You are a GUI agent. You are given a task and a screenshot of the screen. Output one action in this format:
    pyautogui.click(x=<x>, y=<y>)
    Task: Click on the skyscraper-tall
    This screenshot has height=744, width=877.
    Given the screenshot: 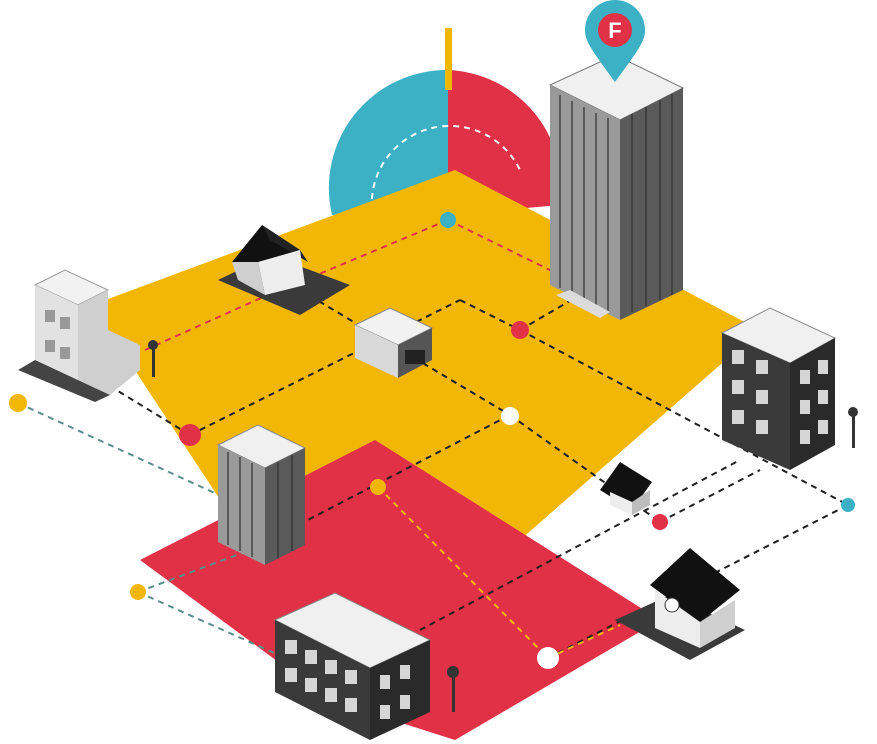 What is the action you would take?
    pyautogui.click(x=616, y=187)
    